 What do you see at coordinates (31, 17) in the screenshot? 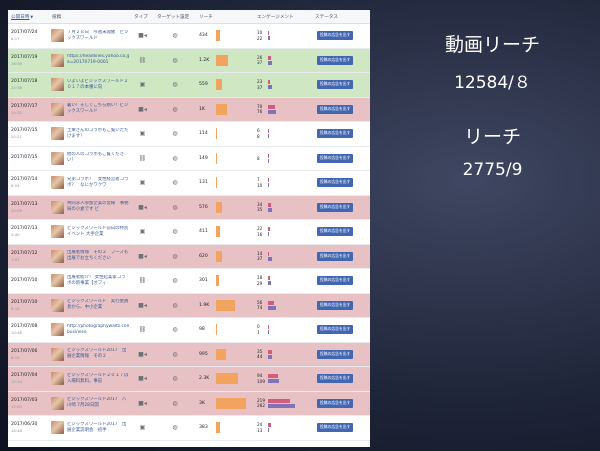
I see `sort-arrow-icon: ▼` at bounding box center [31, 17].